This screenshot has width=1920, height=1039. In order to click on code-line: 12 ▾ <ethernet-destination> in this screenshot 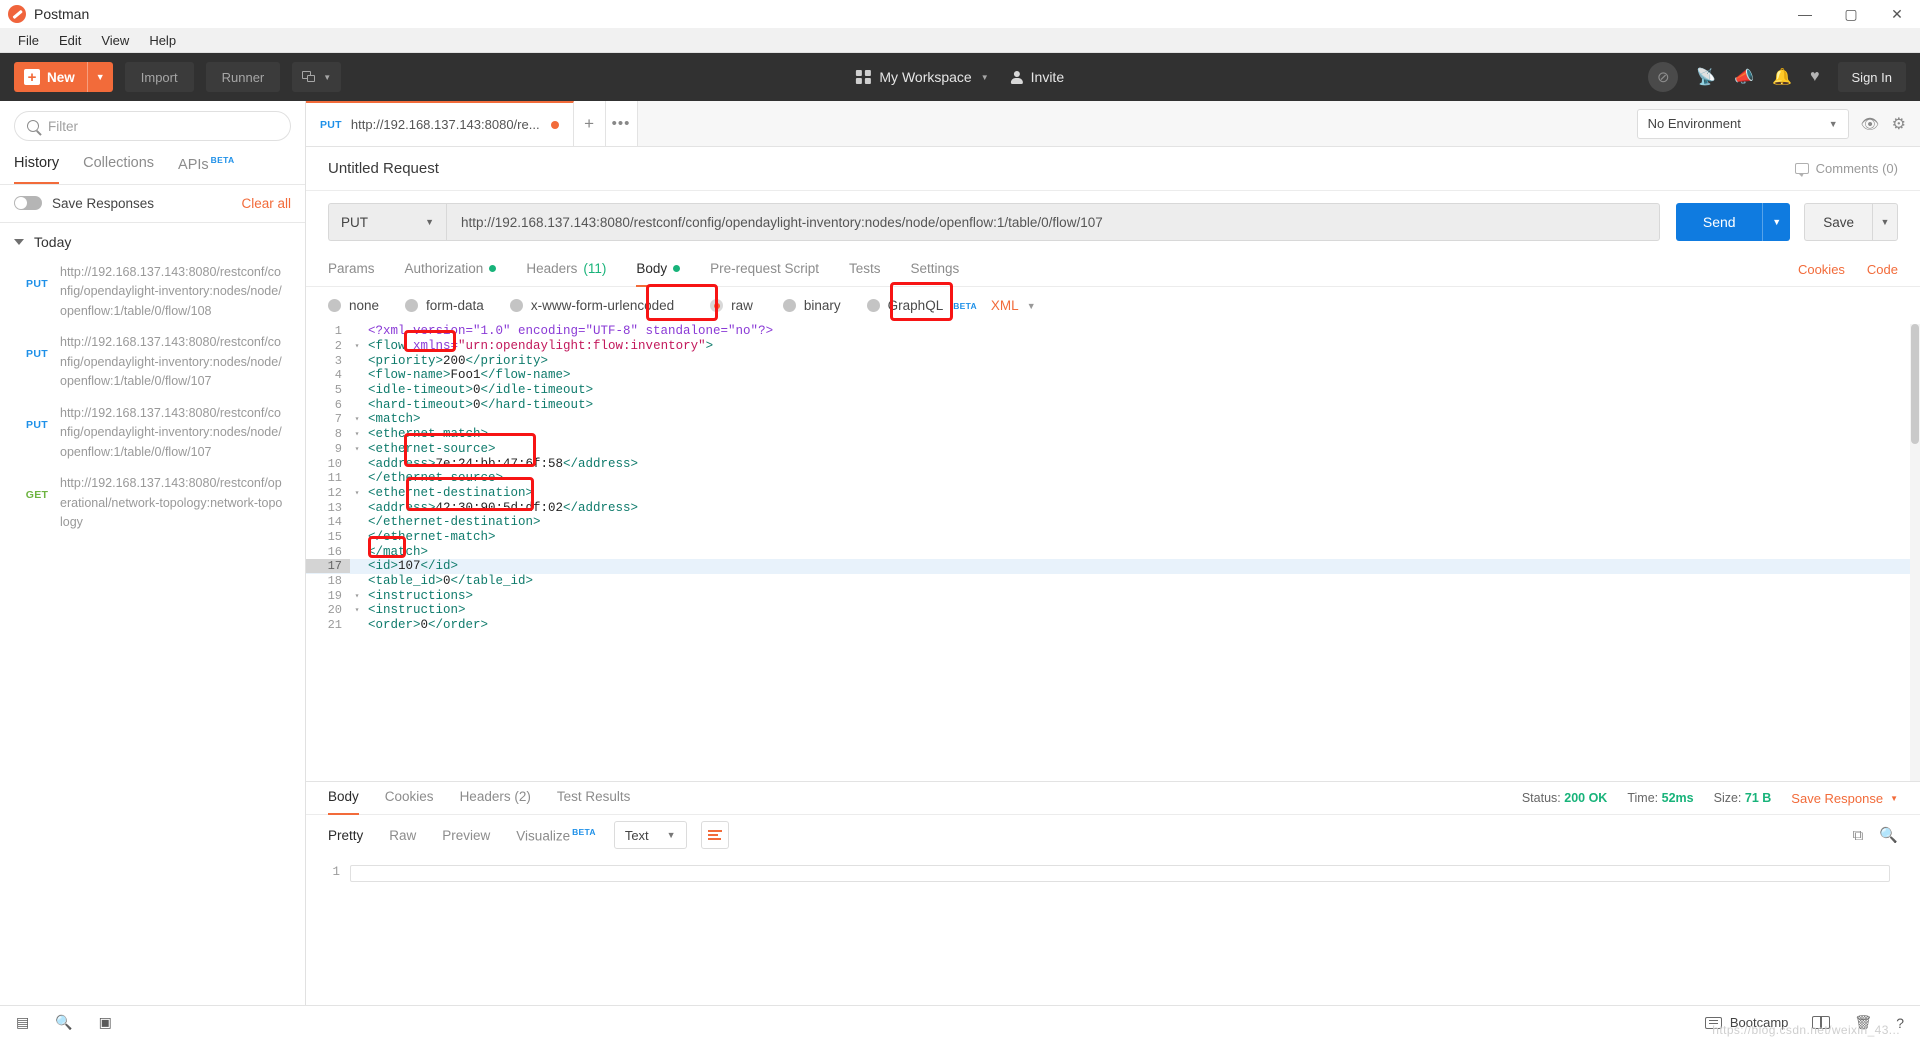, I will do `click(1113, 493)`.